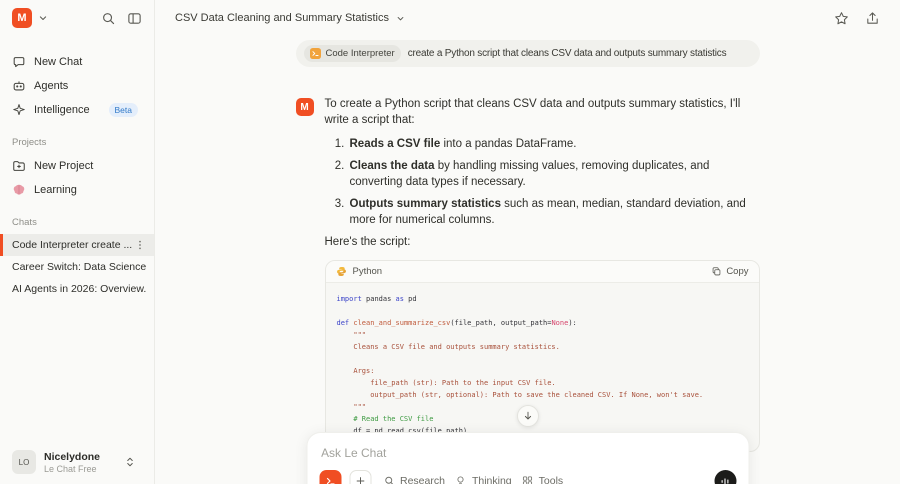 This screenshot has width=900, height=484. What do you see at coordinates (376, 299) in the screenshot?
I see `code-line: import pandas as pd` at bounding box center [376, 299].